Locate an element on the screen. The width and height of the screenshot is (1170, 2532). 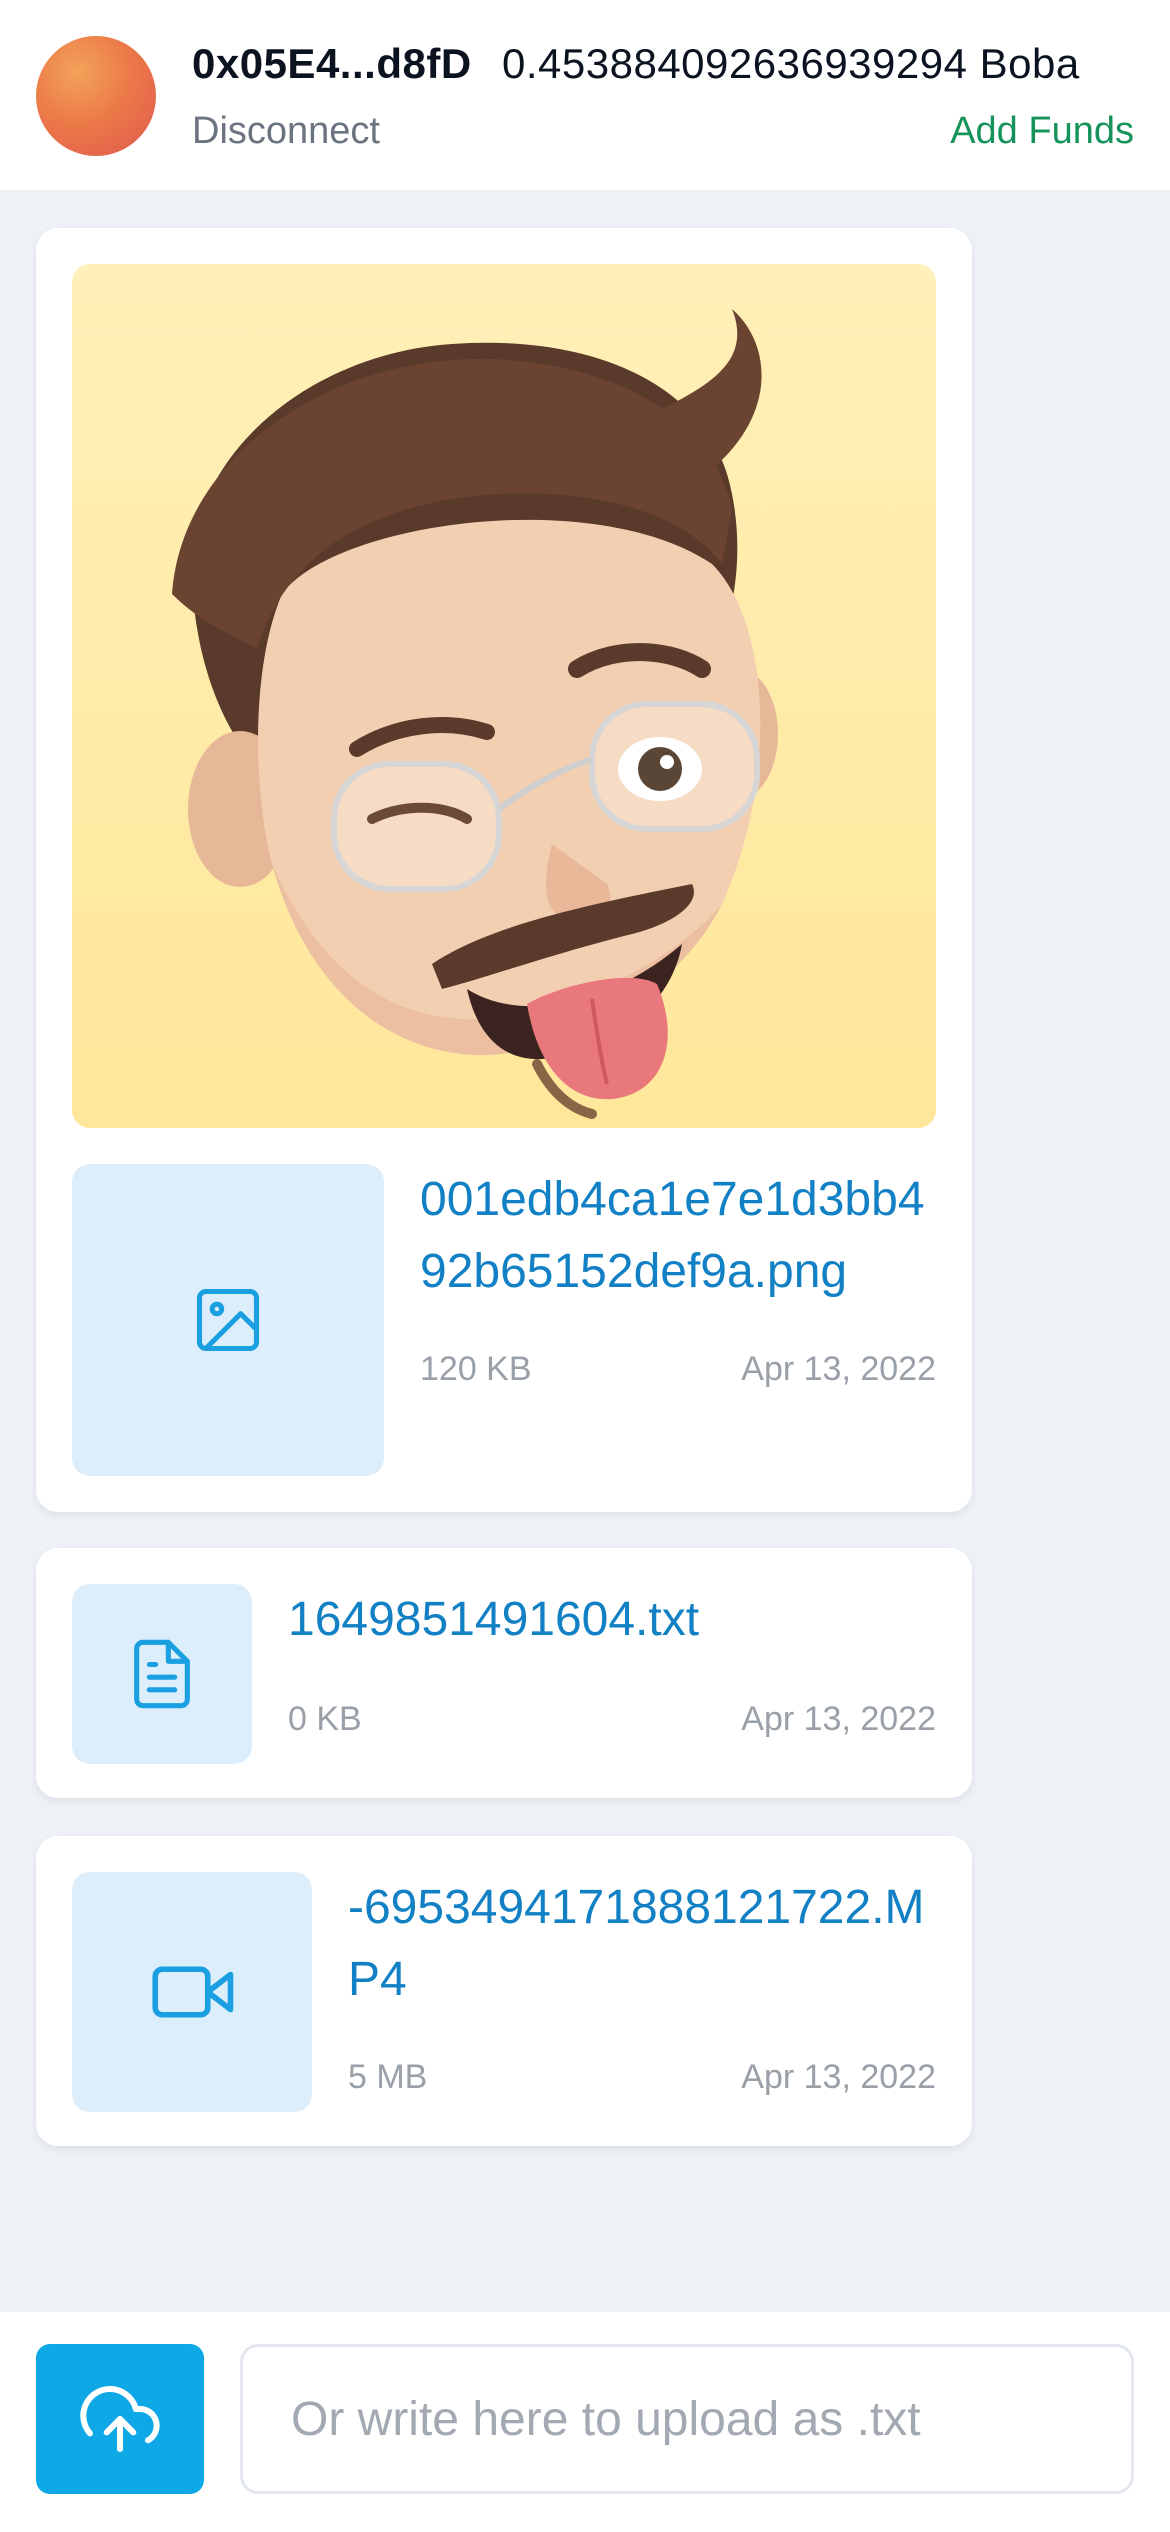
file-name-link: -6953494171888121722.MP4 is located at coordinates (648, 1944).